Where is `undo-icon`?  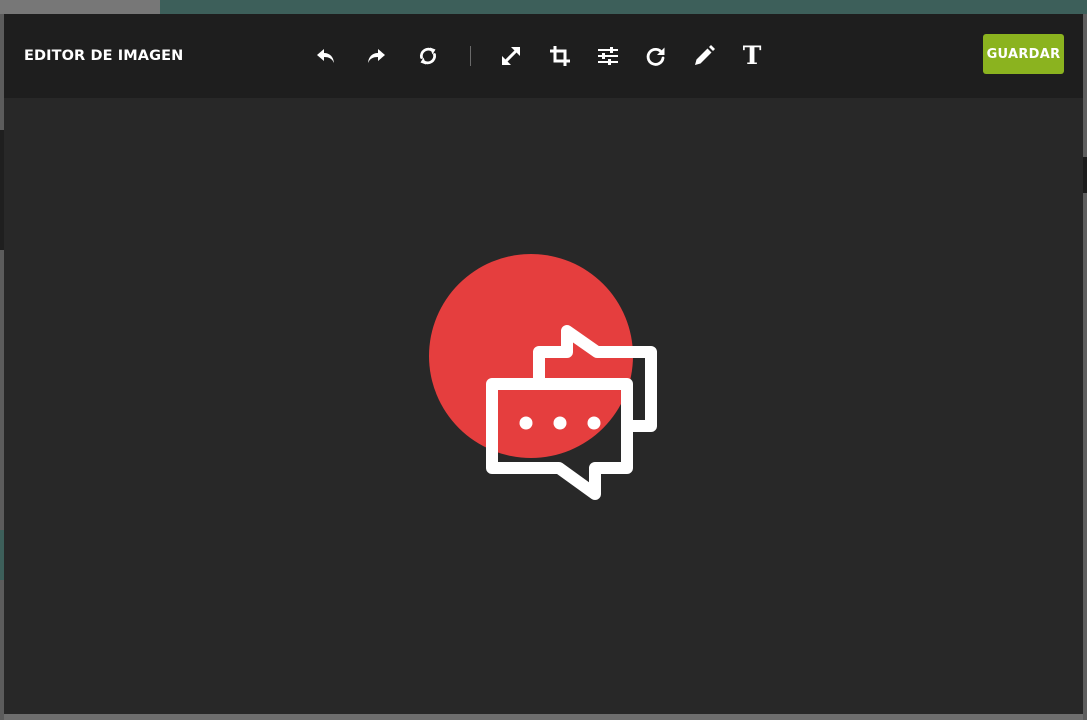
undo-icon is located at coordinates (325, 56).